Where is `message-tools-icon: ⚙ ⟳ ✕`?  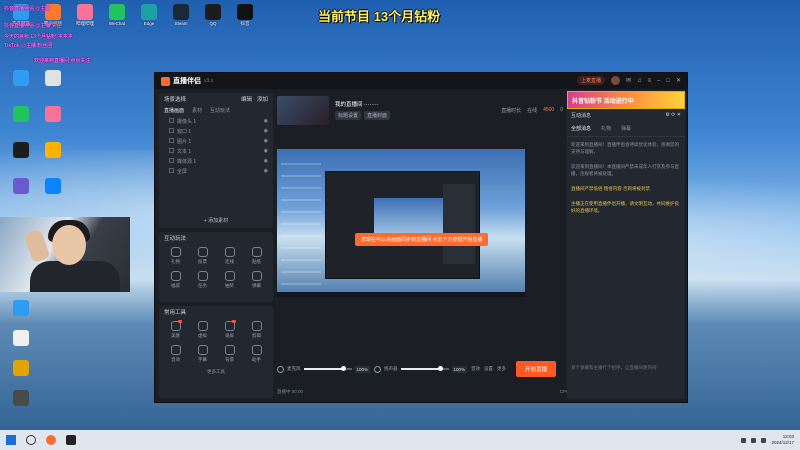 message-tools-icon: ⚙ ⟳ ✕ is located at coordinates (673, 115).